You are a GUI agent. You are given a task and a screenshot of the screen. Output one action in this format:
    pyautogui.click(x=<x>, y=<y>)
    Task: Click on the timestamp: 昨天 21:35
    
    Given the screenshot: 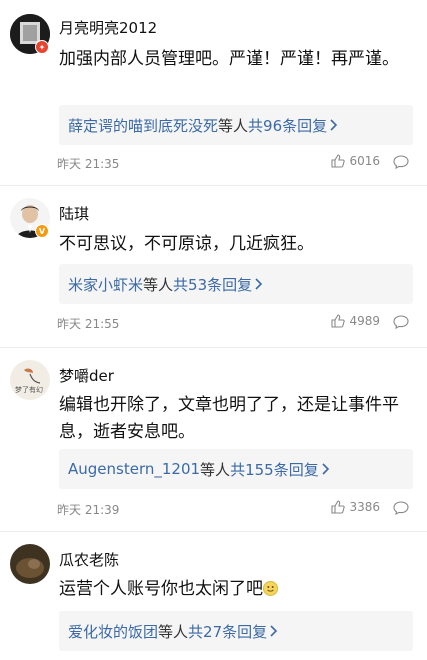 What is the action you would take?
    pyautogui.click(x=88, y=164)
    